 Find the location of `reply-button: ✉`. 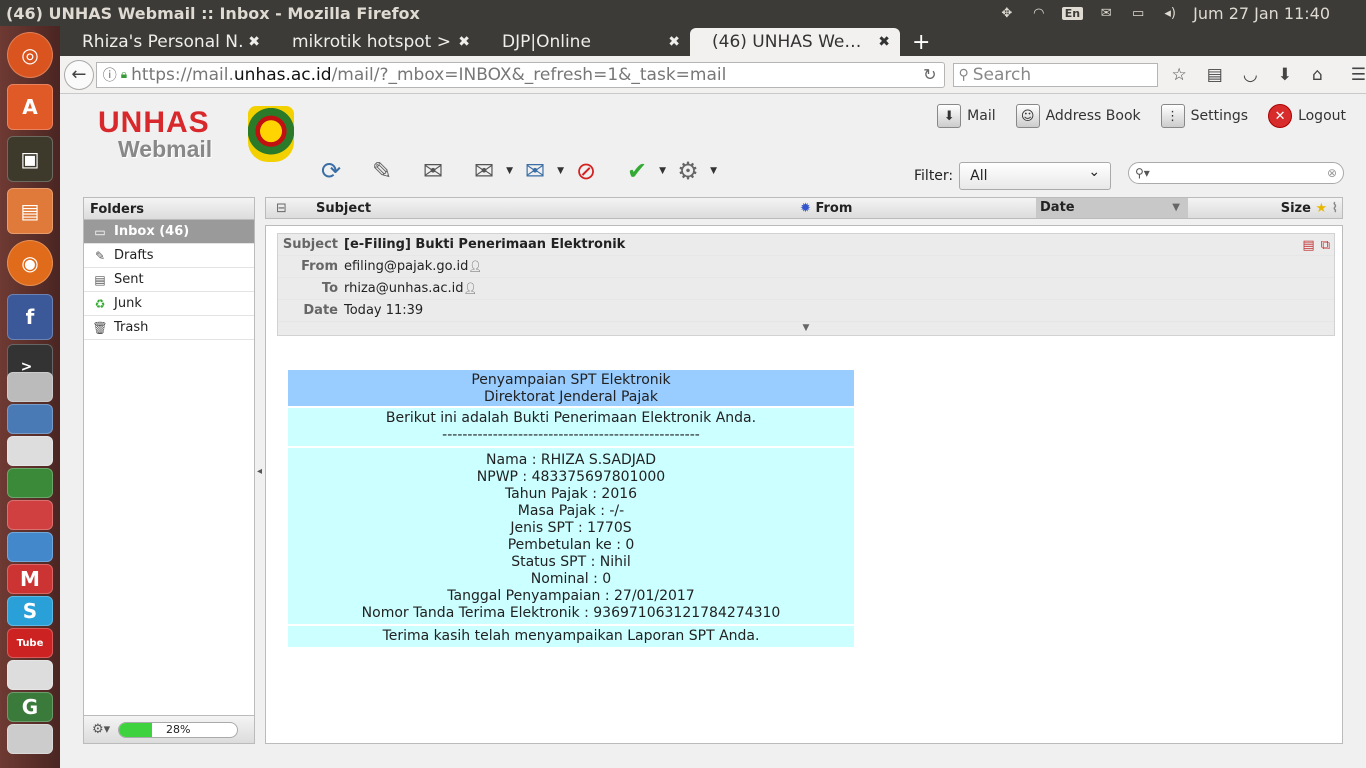

reply-button: ✉ is located at coordinates (433, 171).